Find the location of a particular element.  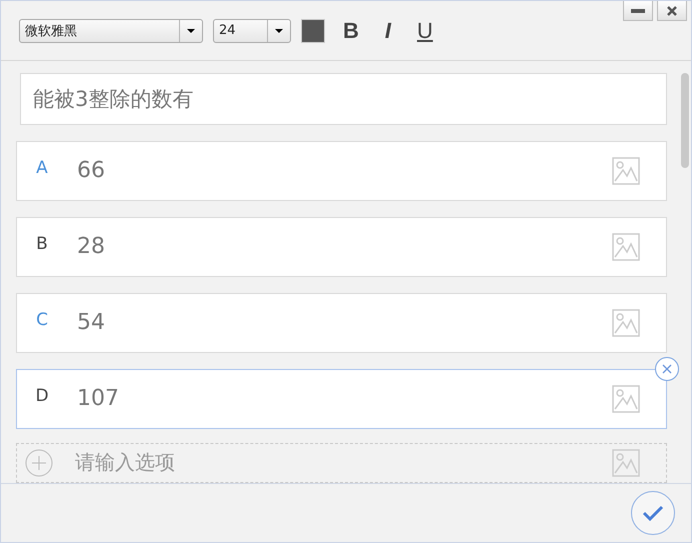

bold-button: B is located at coordinates (351, 31).